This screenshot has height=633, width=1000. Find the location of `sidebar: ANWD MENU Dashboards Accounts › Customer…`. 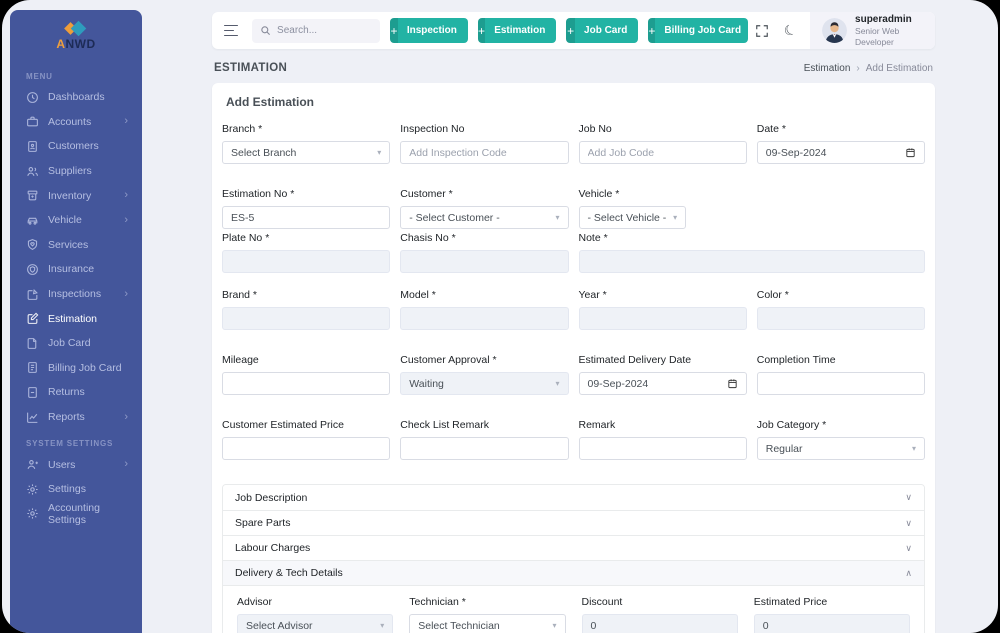

sidebar: ANWD MENU Dashboards Accounts › Customer… is located at coordinates (76, 321).